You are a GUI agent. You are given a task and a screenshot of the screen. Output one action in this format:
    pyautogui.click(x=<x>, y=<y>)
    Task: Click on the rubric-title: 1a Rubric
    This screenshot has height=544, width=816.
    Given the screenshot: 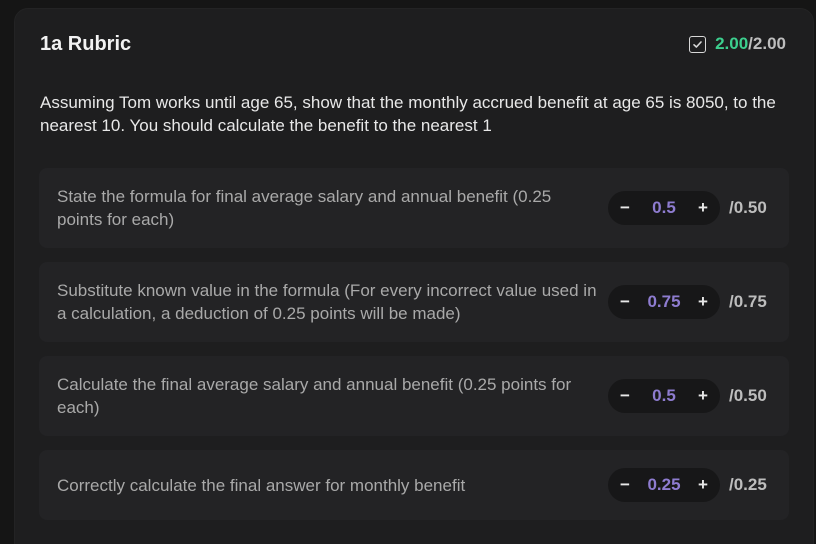 What is the action you would take?
    pyautogui.click(x=86, y=44)
    